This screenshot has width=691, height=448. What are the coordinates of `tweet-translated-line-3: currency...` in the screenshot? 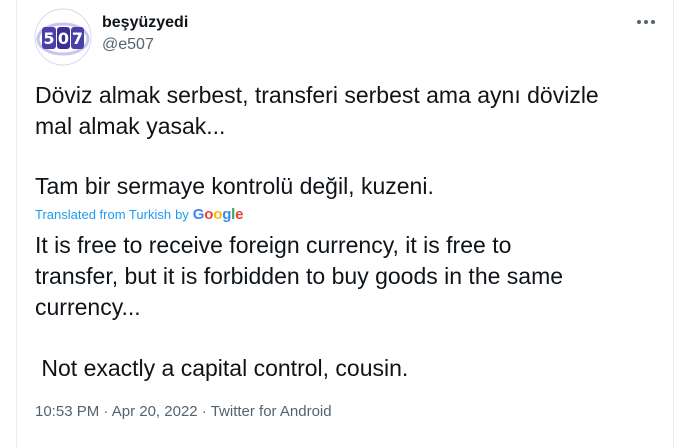 It's located at (88, 307).